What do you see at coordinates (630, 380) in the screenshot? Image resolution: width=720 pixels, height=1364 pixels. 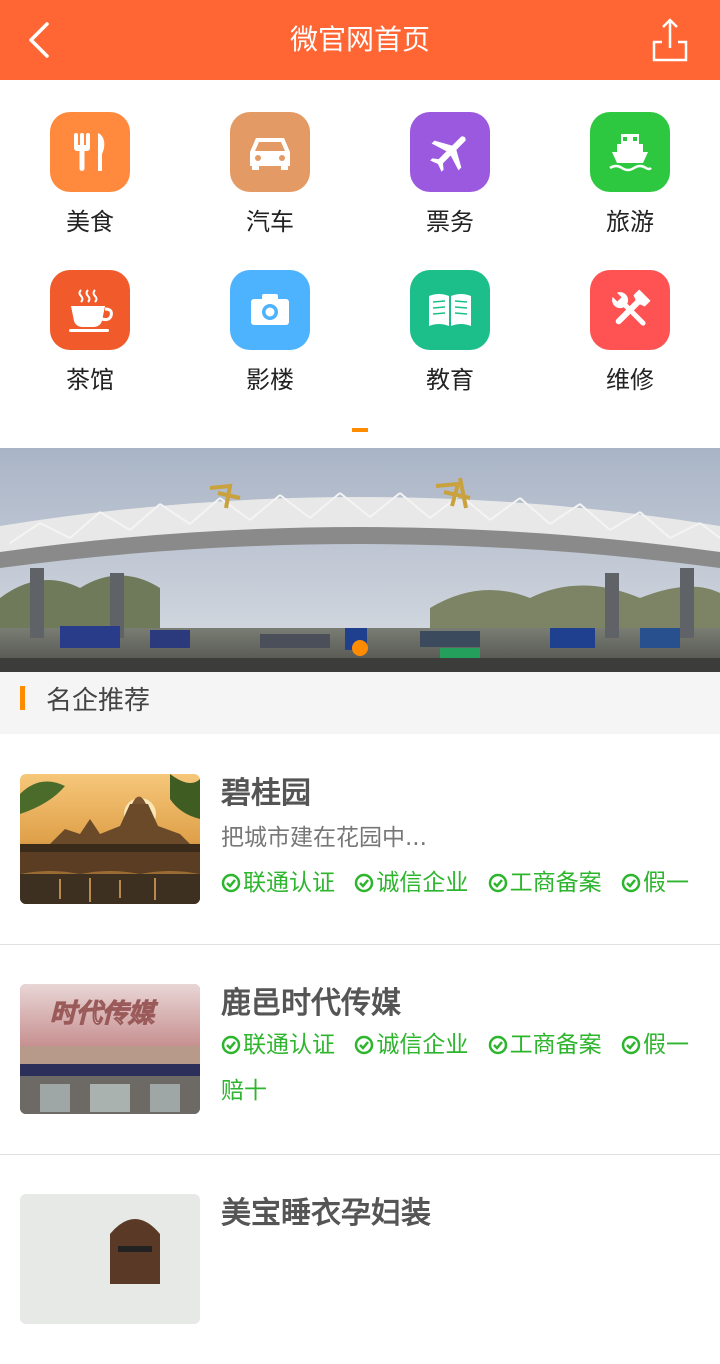 I see `category-label: 维修` at bounding box center [630, 380].